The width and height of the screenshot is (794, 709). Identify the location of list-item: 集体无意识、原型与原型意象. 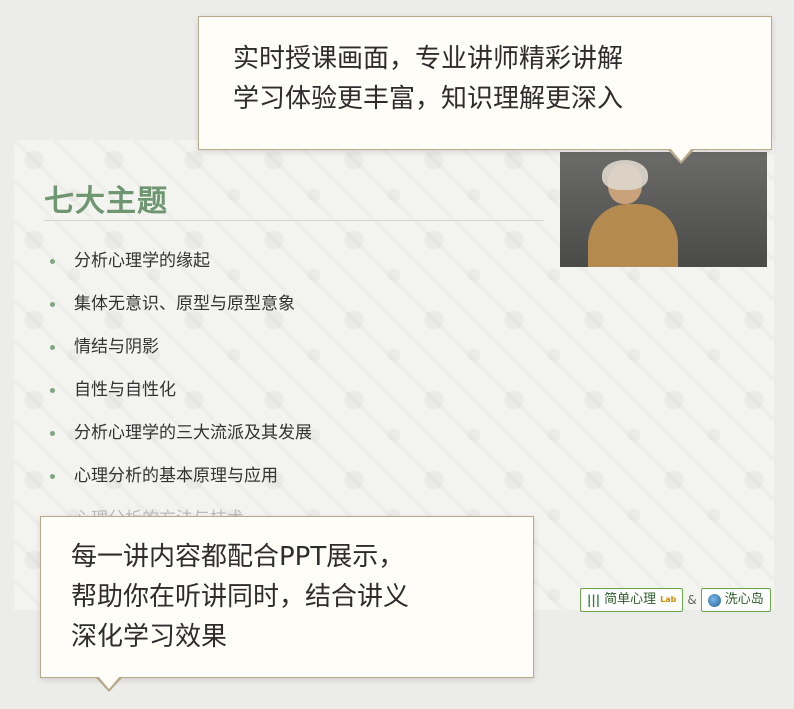
(181, 312).